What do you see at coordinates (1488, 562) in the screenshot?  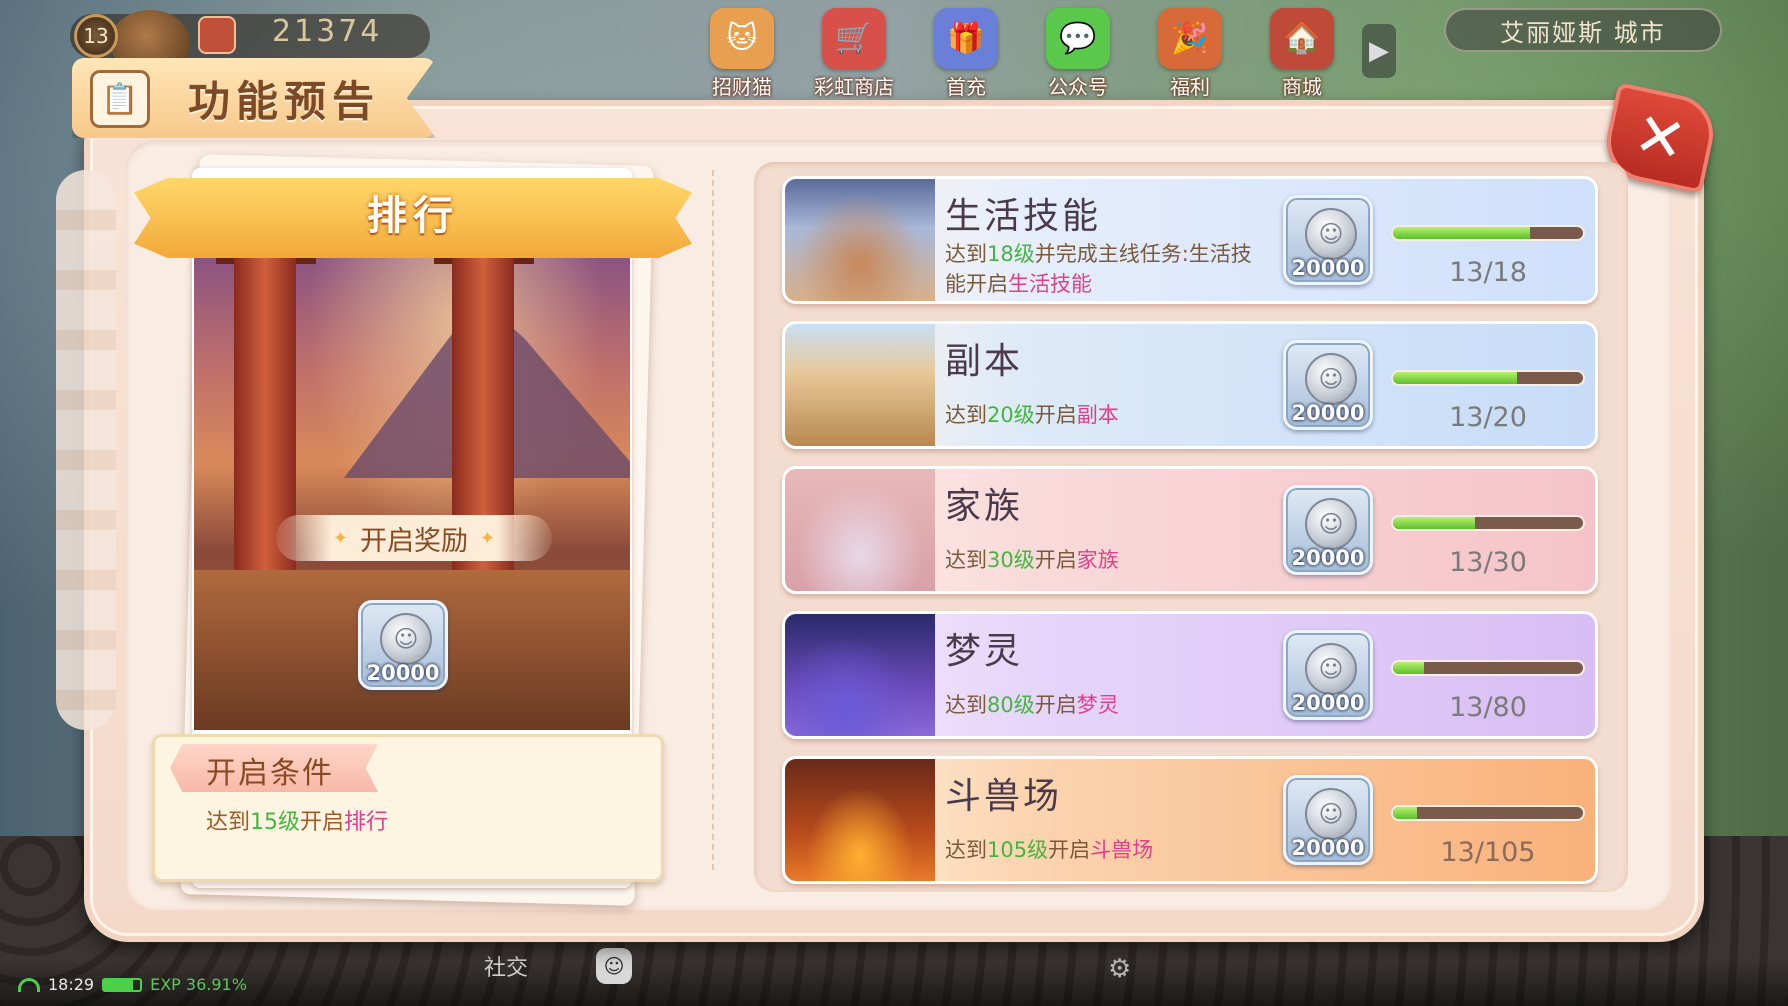 I see `level-progress-text: 13/30` at bounding box center [1488, 562].